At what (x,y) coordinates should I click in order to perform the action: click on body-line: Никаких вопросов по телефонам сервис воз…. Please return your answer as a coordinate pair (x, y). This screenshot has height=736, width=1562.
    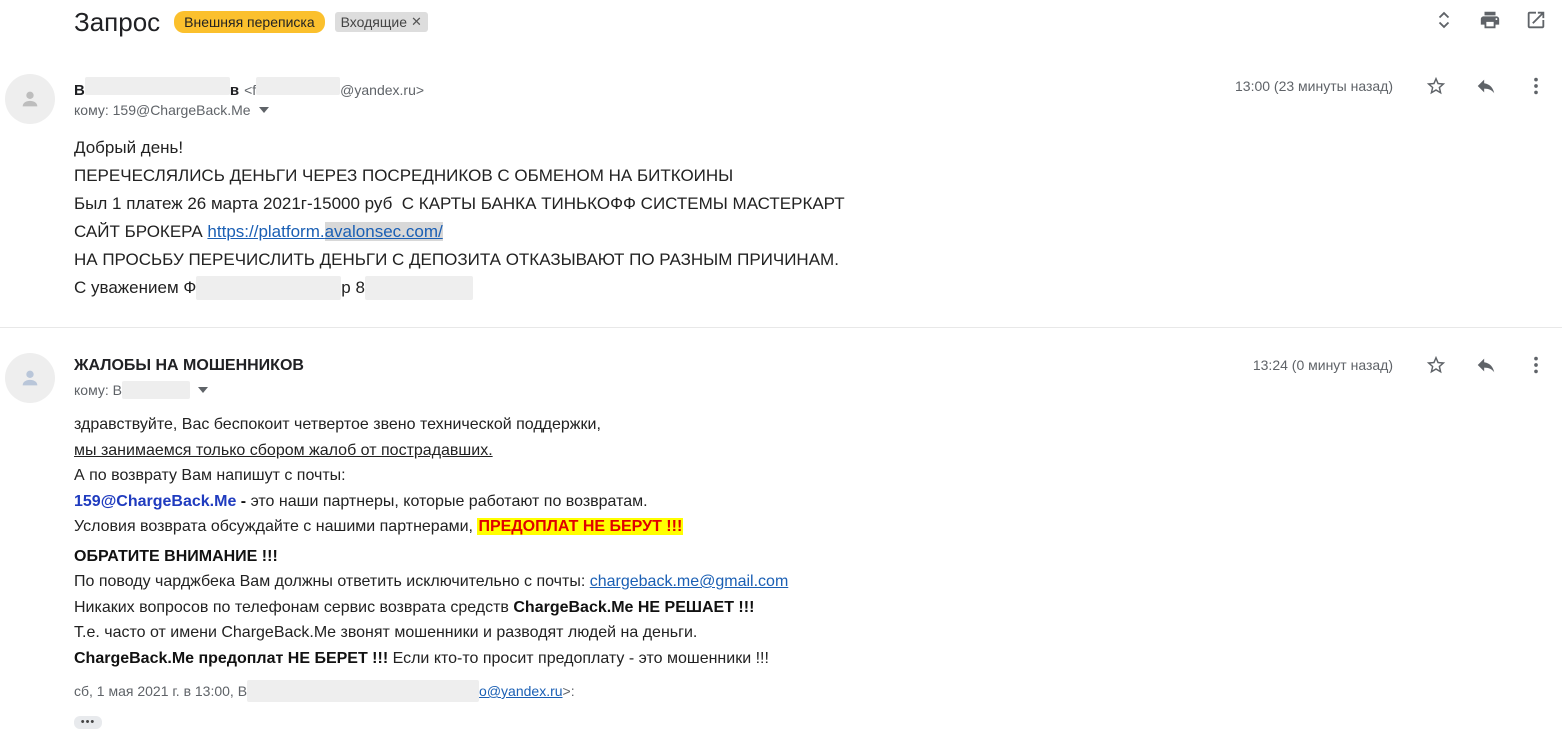
    Looking at the image, I should click on (431, 608).